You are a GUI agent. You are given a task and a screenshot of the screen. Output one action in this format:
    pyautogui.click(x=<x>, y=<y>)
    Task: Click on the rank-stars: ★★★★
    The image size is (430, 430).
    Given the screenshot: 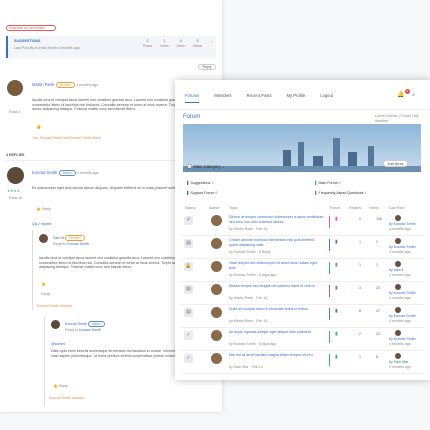 What is the action you would take?
    pyautogui.click(x=13, y=191)
    